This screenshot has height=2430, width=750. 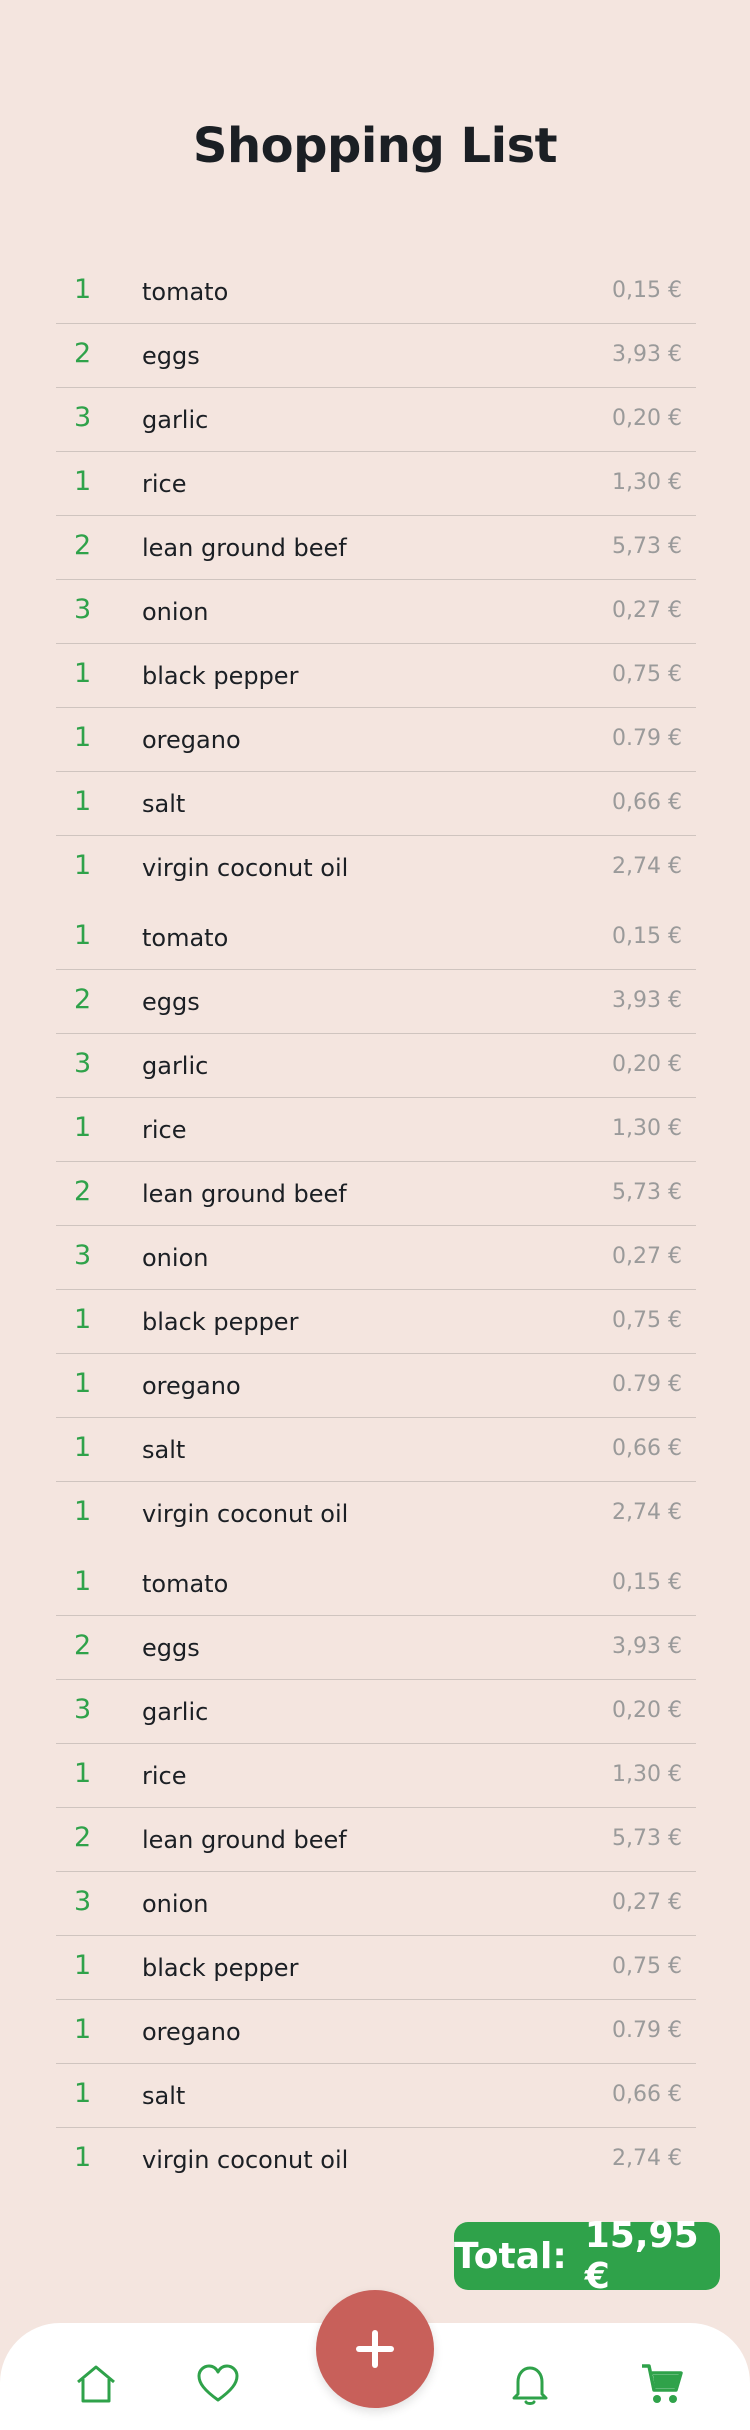 I want to click on home-icon, so click(x=96, y=2384).